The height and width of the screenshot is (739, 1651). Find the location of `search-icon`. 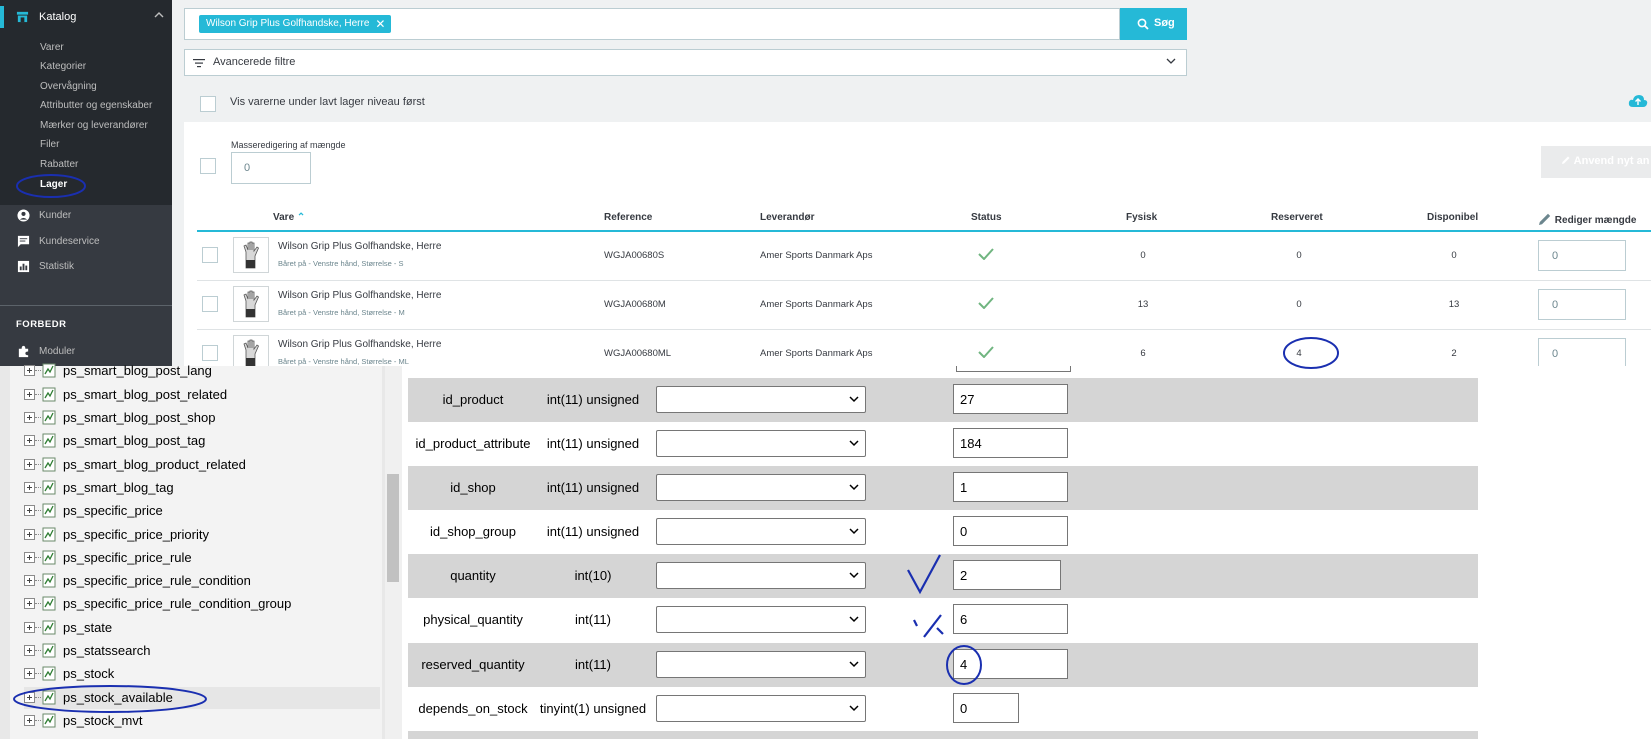

search-icon is located at coordinates (1143, 24).